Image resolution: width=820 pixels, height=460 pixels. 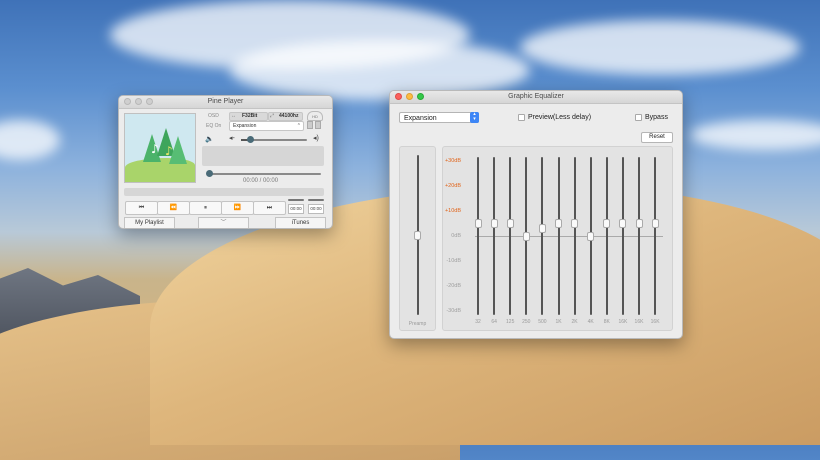 What do you see at coordinates (209, 173) in the screenshot?
I see `seek-knob` at bounding box center [209, 173].